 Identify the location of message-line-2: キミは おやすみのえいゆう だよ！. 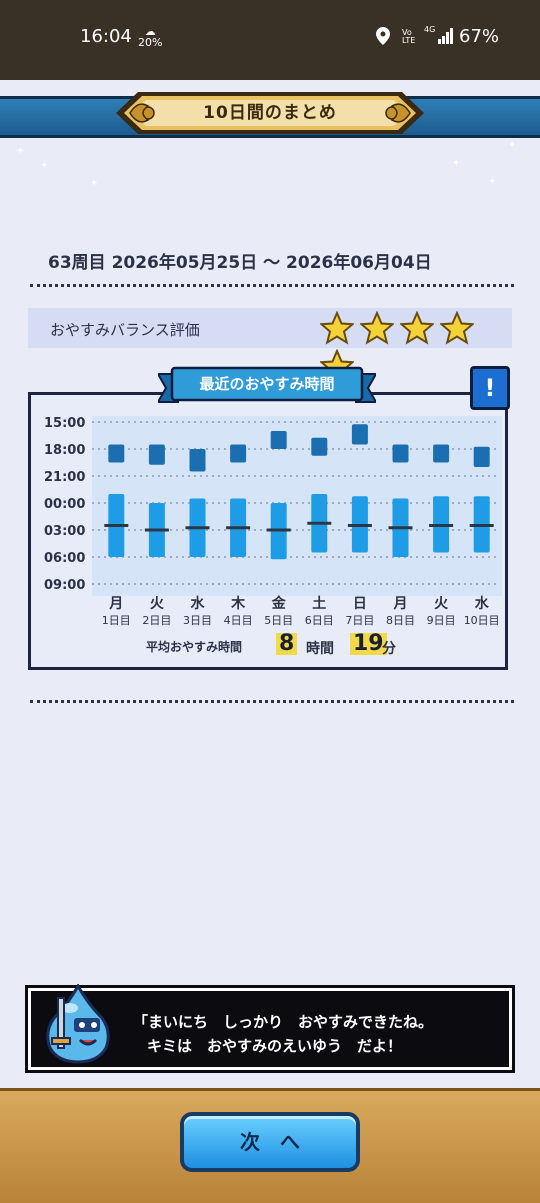
(275, 1046).